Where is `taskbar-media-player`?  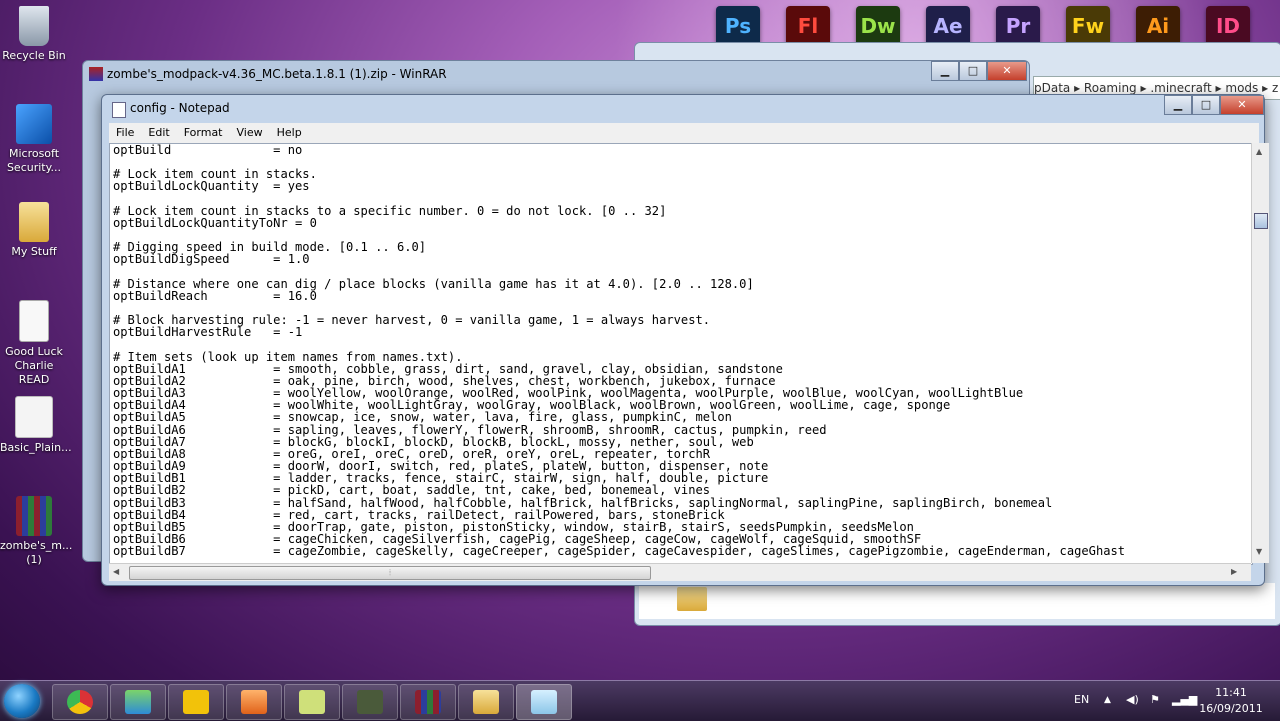
taskbar-media-player is located at coordinates (254, 702).